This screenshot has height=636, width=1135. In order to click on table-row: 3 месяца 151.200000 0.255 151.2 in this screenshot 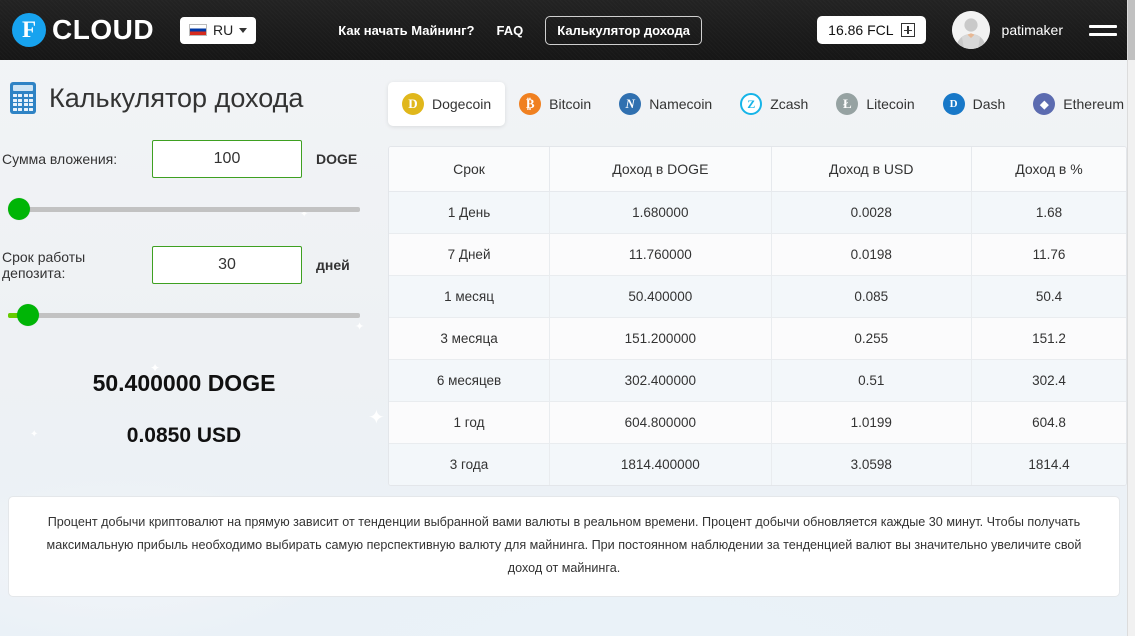, I will do `click(757, 338)`.